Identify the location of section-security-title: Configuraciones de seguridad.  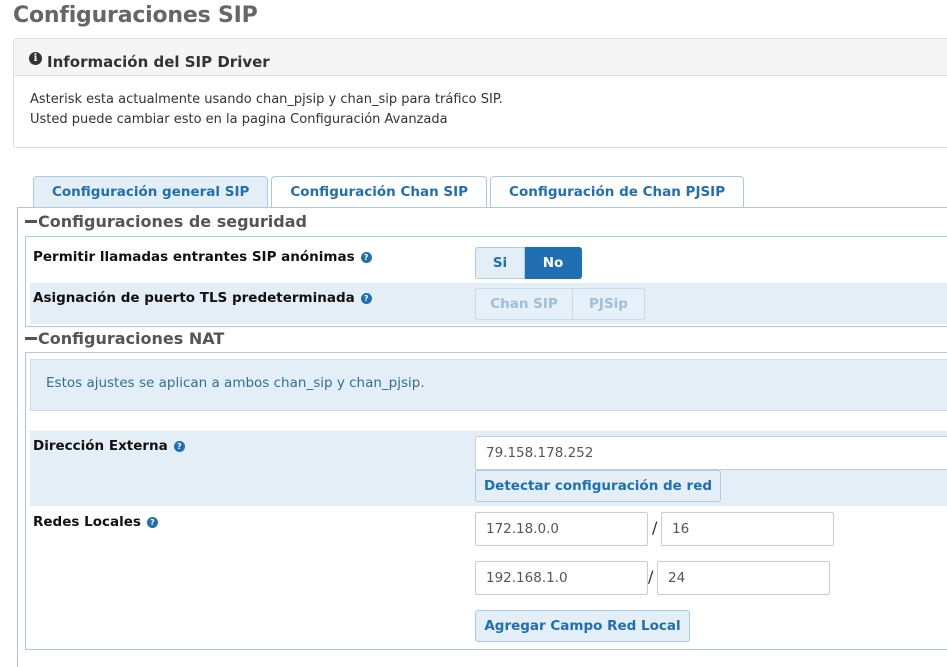
(172, 221).